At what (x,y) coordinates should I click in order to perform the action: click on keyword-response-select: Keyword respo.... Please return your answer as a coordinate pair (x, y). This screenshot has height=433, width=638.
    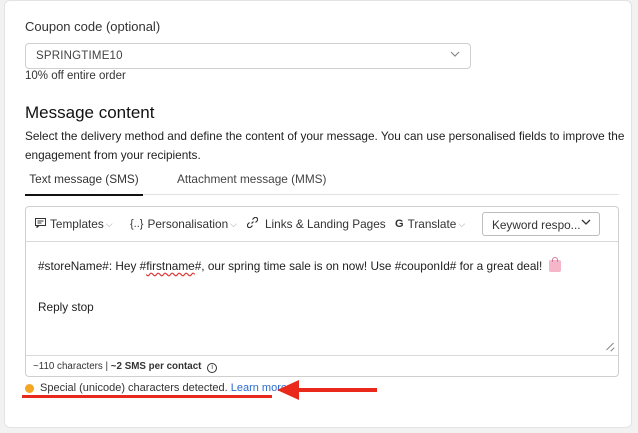
    Looking at the image, I should click on (541, 224).